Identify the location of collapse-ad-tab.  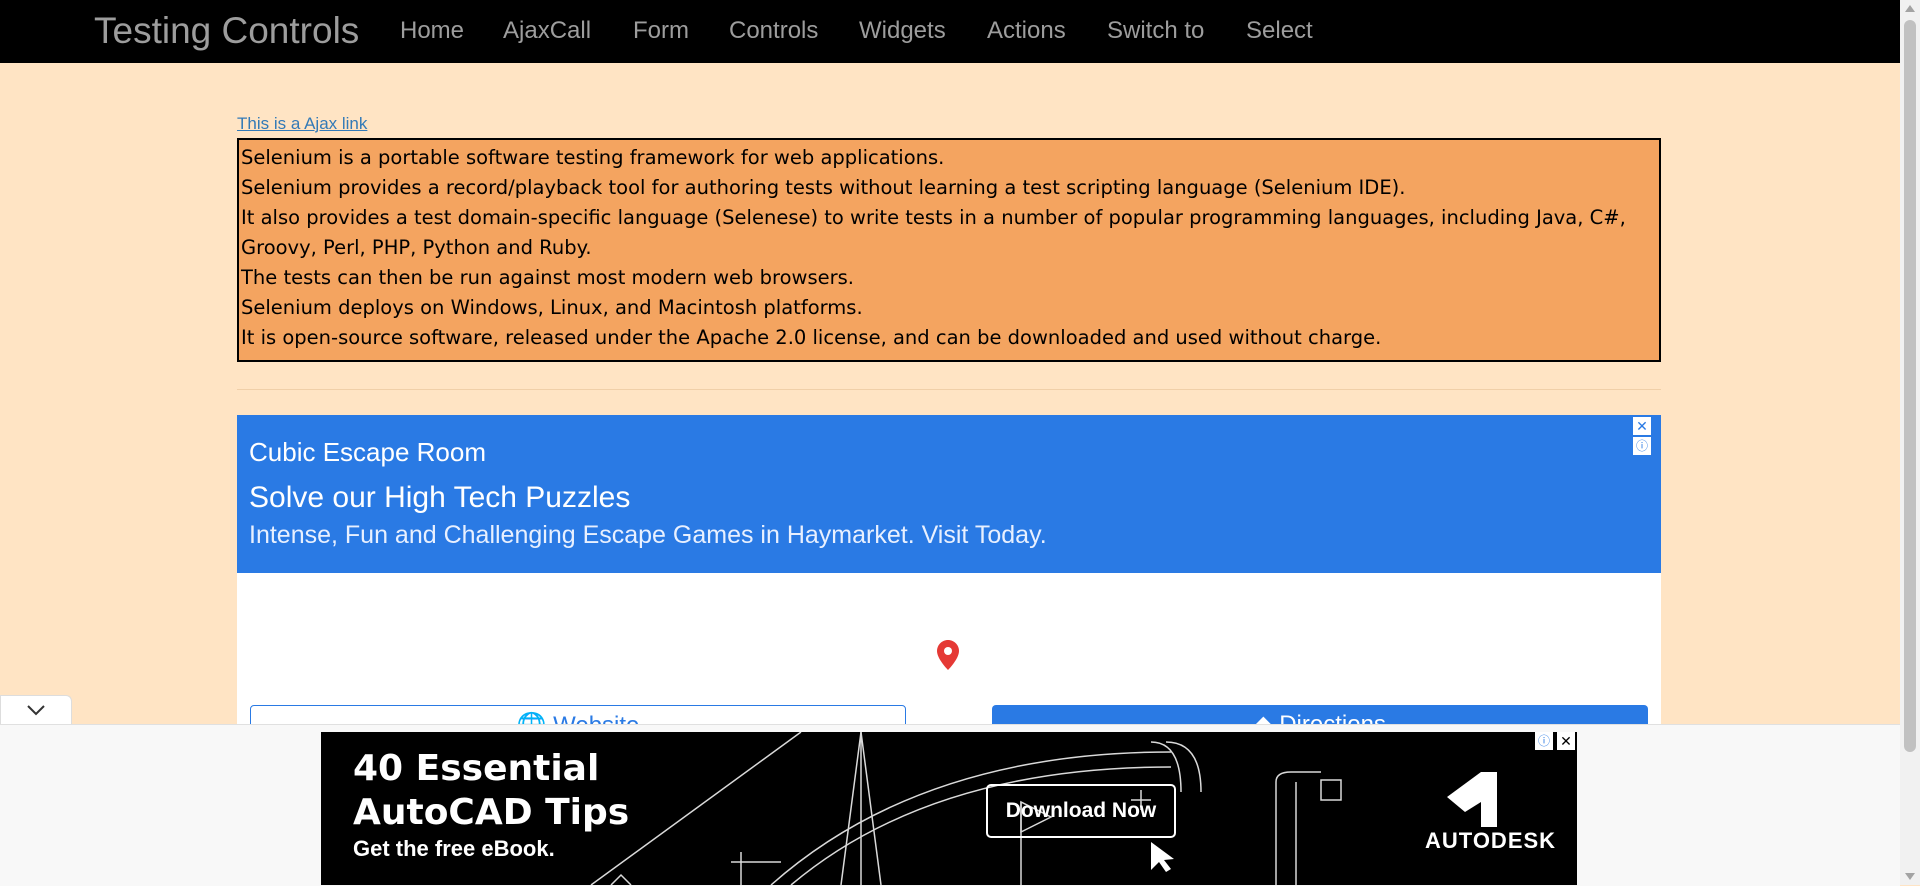
(36, 709).